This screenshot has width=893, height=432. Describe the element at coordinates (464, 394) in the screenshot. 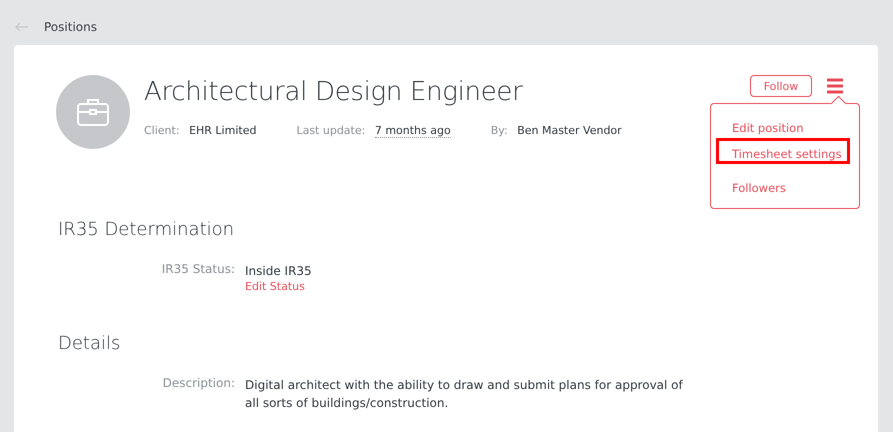

I see `field-value: Digital architect with the ability to draw and submit plans for approval of all sorts of buildings/construction.` at that location.